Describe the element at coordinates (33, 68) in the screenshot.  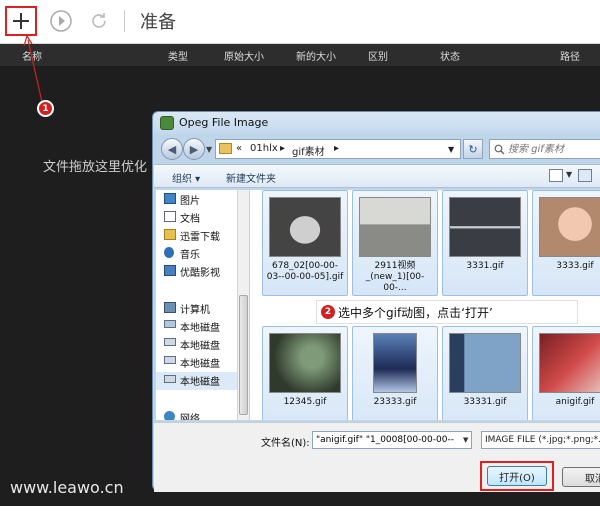
I see `annotation-arrow` at that location.